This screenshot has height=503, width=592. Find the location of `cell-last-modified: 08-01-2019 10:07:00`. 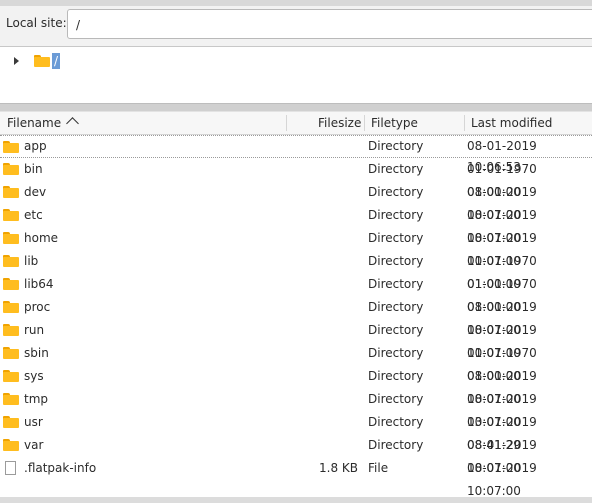

cell-last-modified: 08-01-2019 10:07:00 is located at coordinates (502, 479).